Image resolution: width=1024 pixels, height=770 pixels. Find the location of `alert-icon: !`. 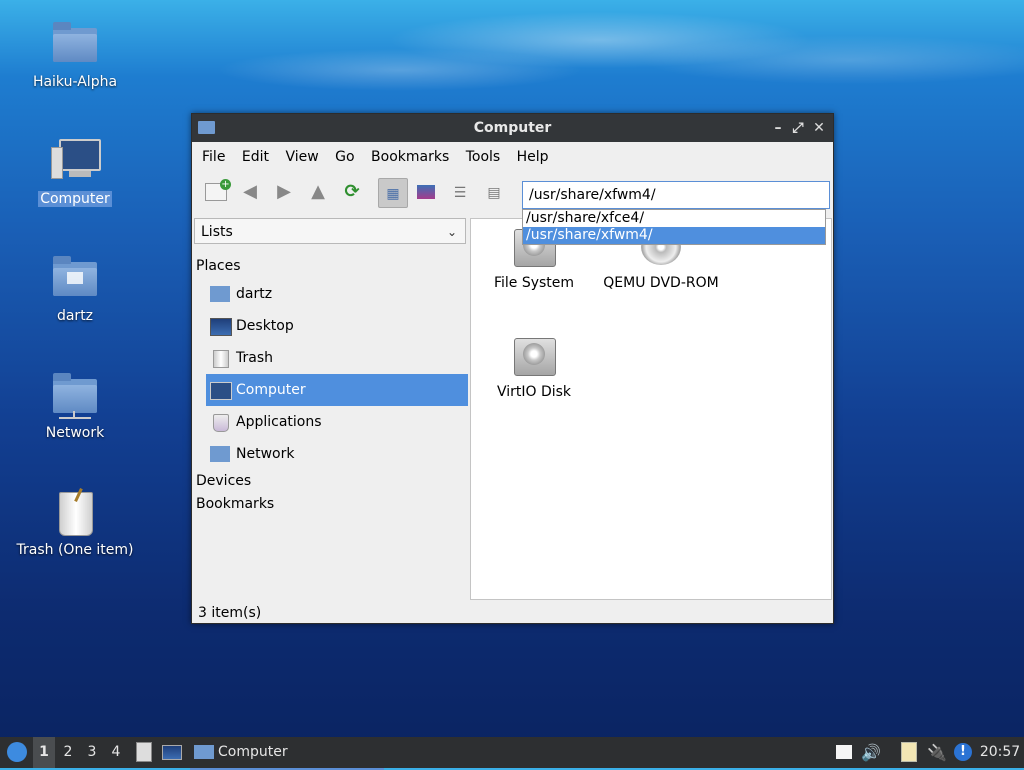

alert-icon: ! is located at coordinates (963, 752).